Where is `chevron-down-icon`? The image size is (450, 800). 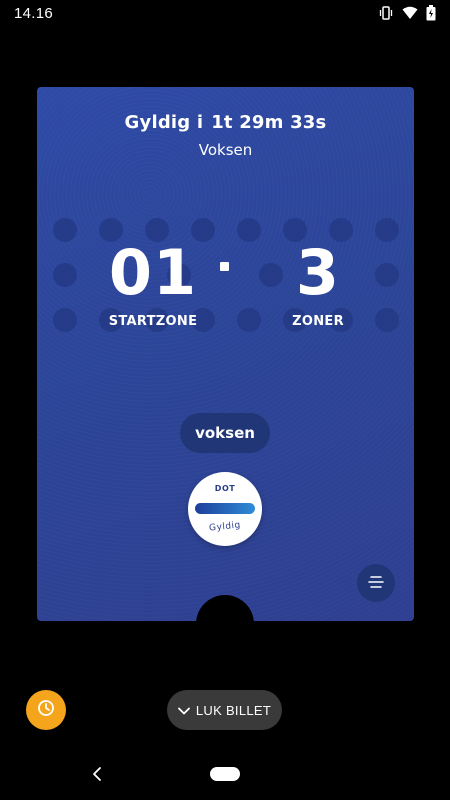 chevron-down-icon is located at coordinates (183, 710).